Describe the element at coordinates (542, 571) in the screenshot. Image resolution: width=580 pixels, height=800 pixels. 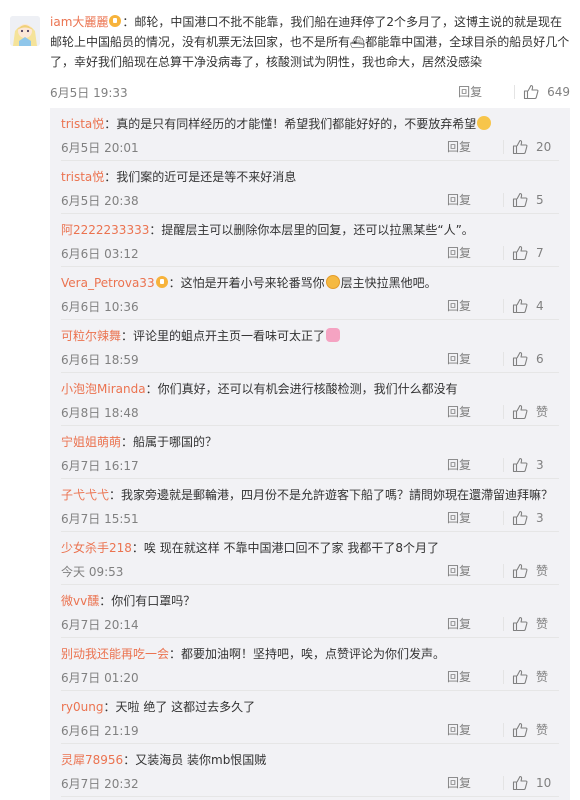
I see `like-count: 赞` at that location.